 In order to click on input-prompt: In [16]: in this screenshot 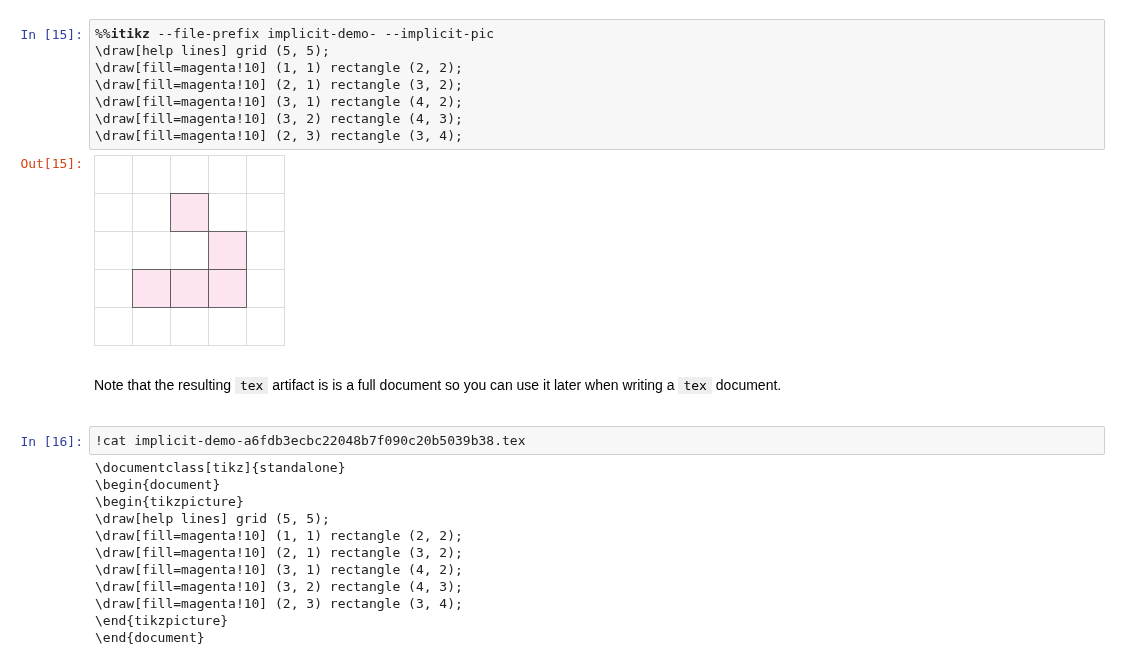, I will do `click(51, 441)`.